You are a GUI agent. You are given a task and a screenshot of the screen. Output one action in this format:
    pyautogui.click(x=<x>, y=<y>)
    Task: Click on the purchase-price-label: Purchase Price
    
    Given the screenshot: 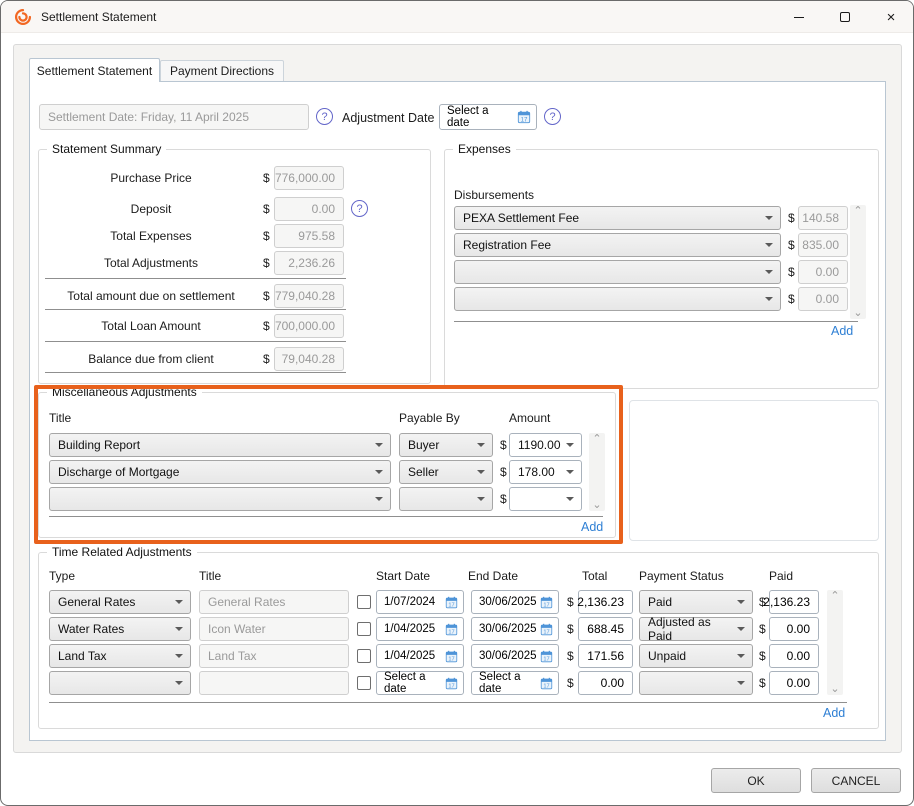 What is the action you would take?
    pyautogui.click(x=151, y=178)
    